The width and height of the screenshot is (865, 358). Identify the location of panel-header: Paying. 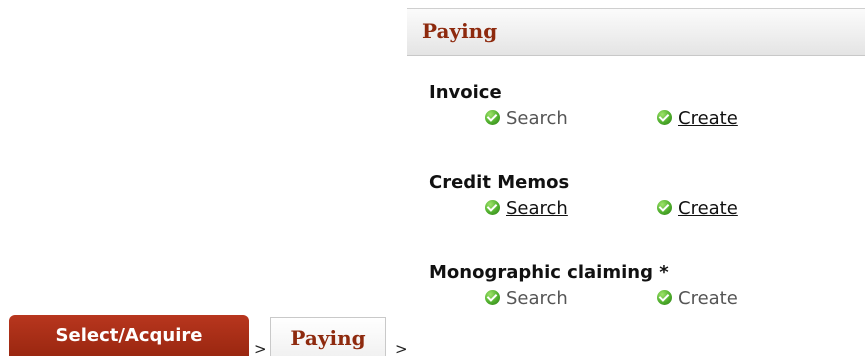
(636, 32).